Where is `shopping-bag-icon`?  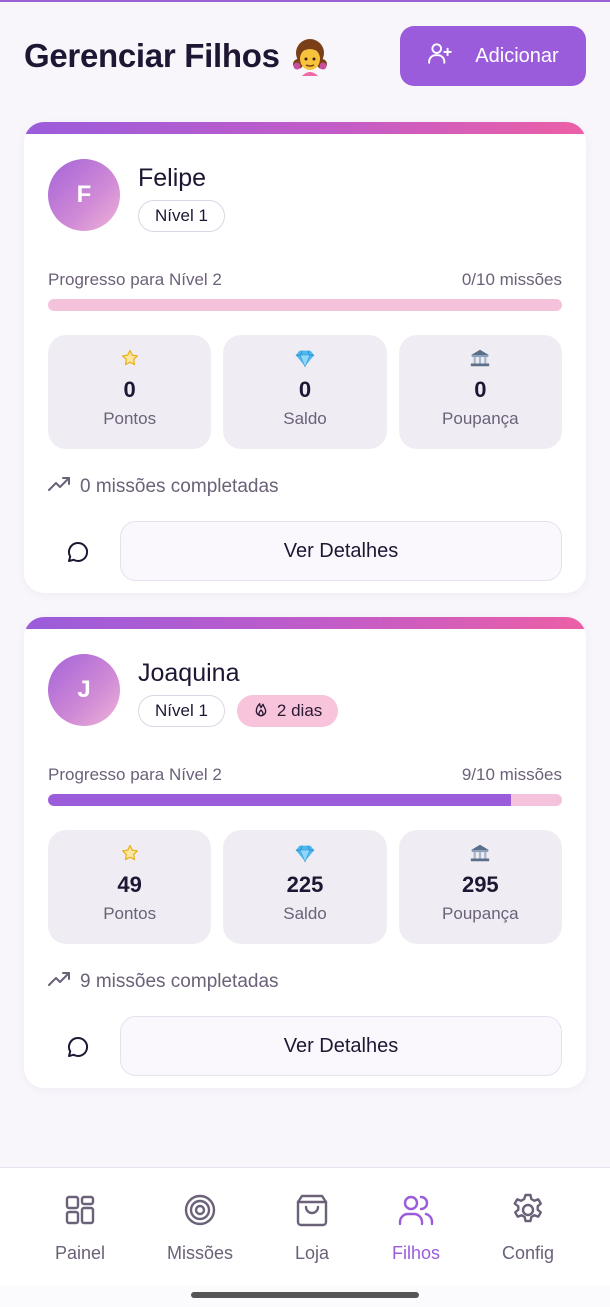
shopping-bag-icon is located at coordinates (312, 1212).